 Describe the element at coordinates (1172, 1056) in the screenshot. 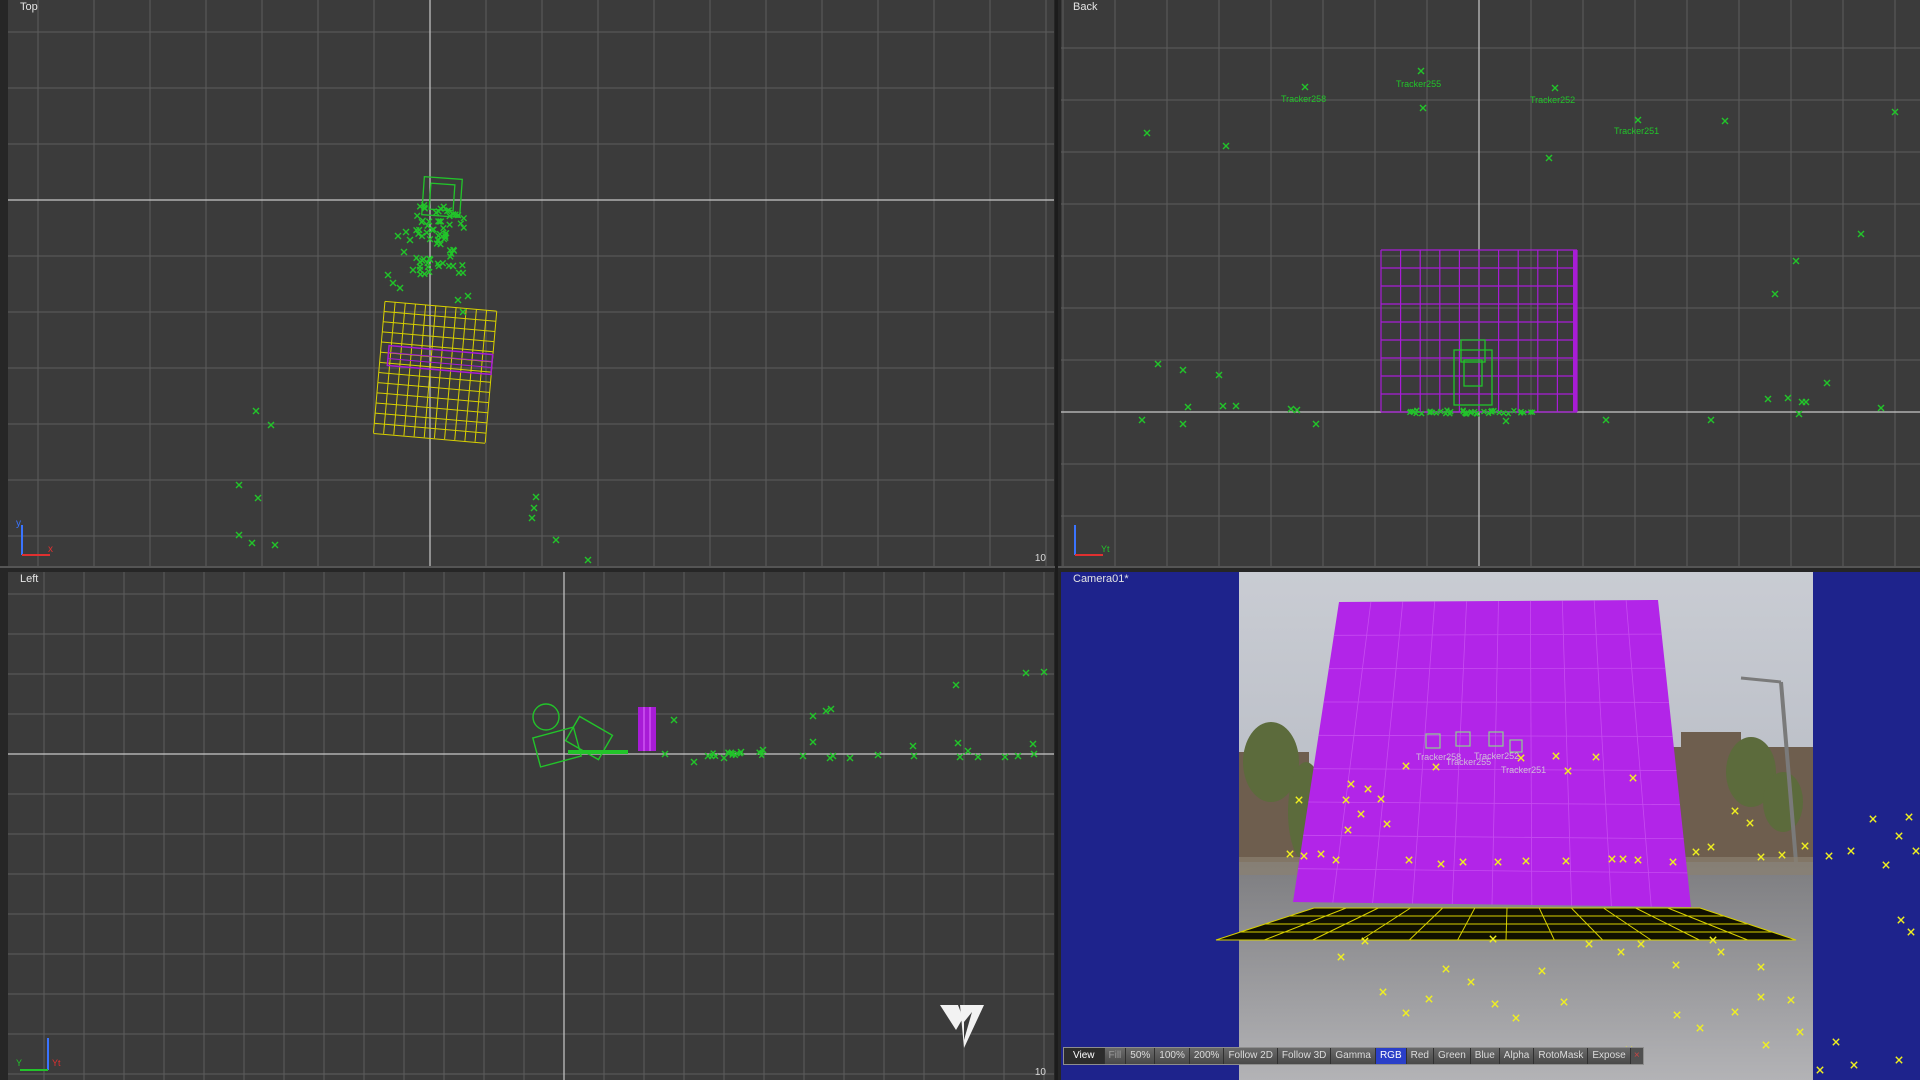

I see `zoom-100-button: 100%` at that location.